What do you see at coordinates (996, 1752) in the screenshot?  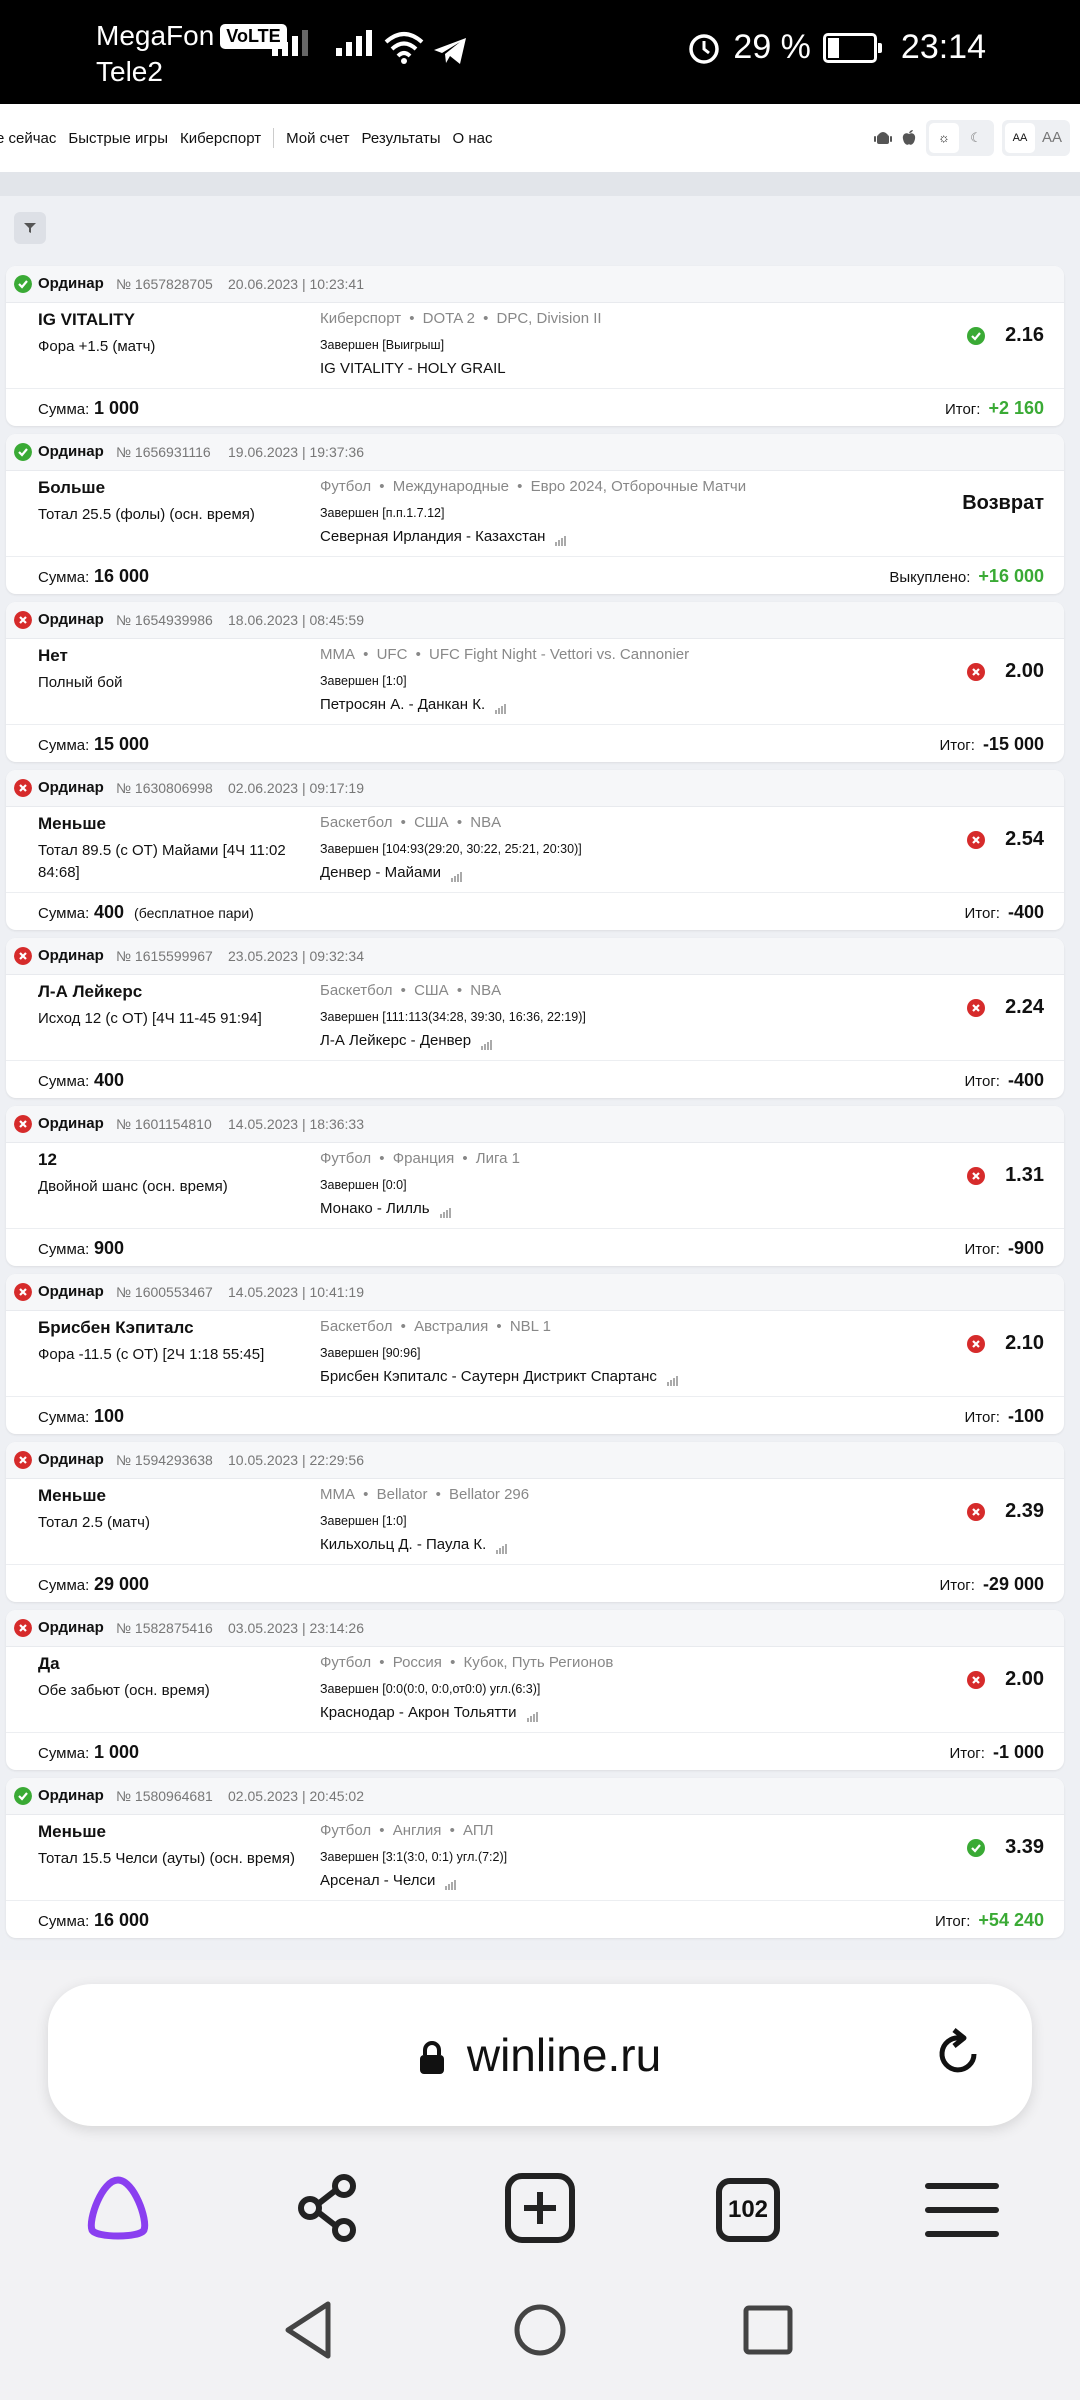 I see `bet-total: Итог: -1 000` at bounding box center [996, 1752].